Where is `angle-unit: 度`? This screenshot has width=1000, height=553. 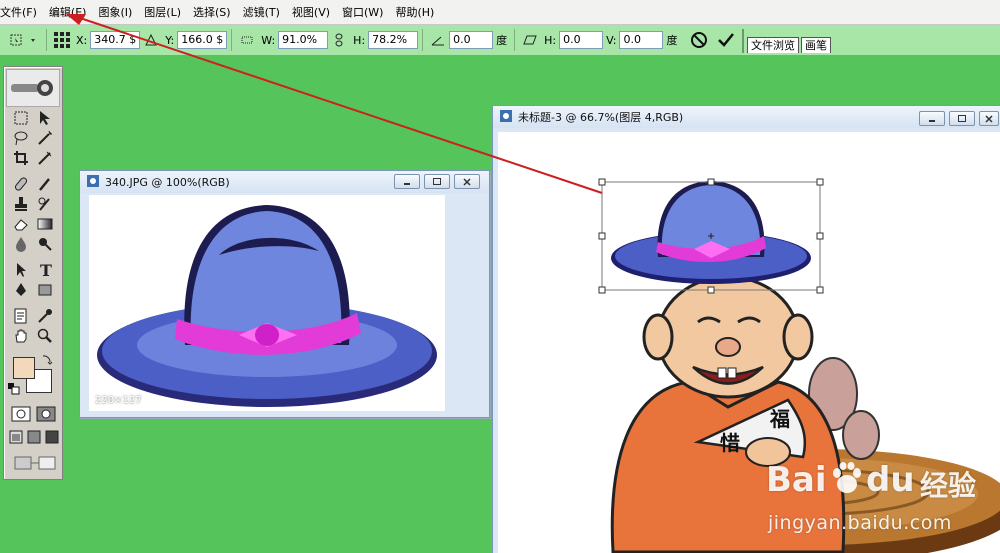 angle-unit: 度 is located at coordinates (502, 40).